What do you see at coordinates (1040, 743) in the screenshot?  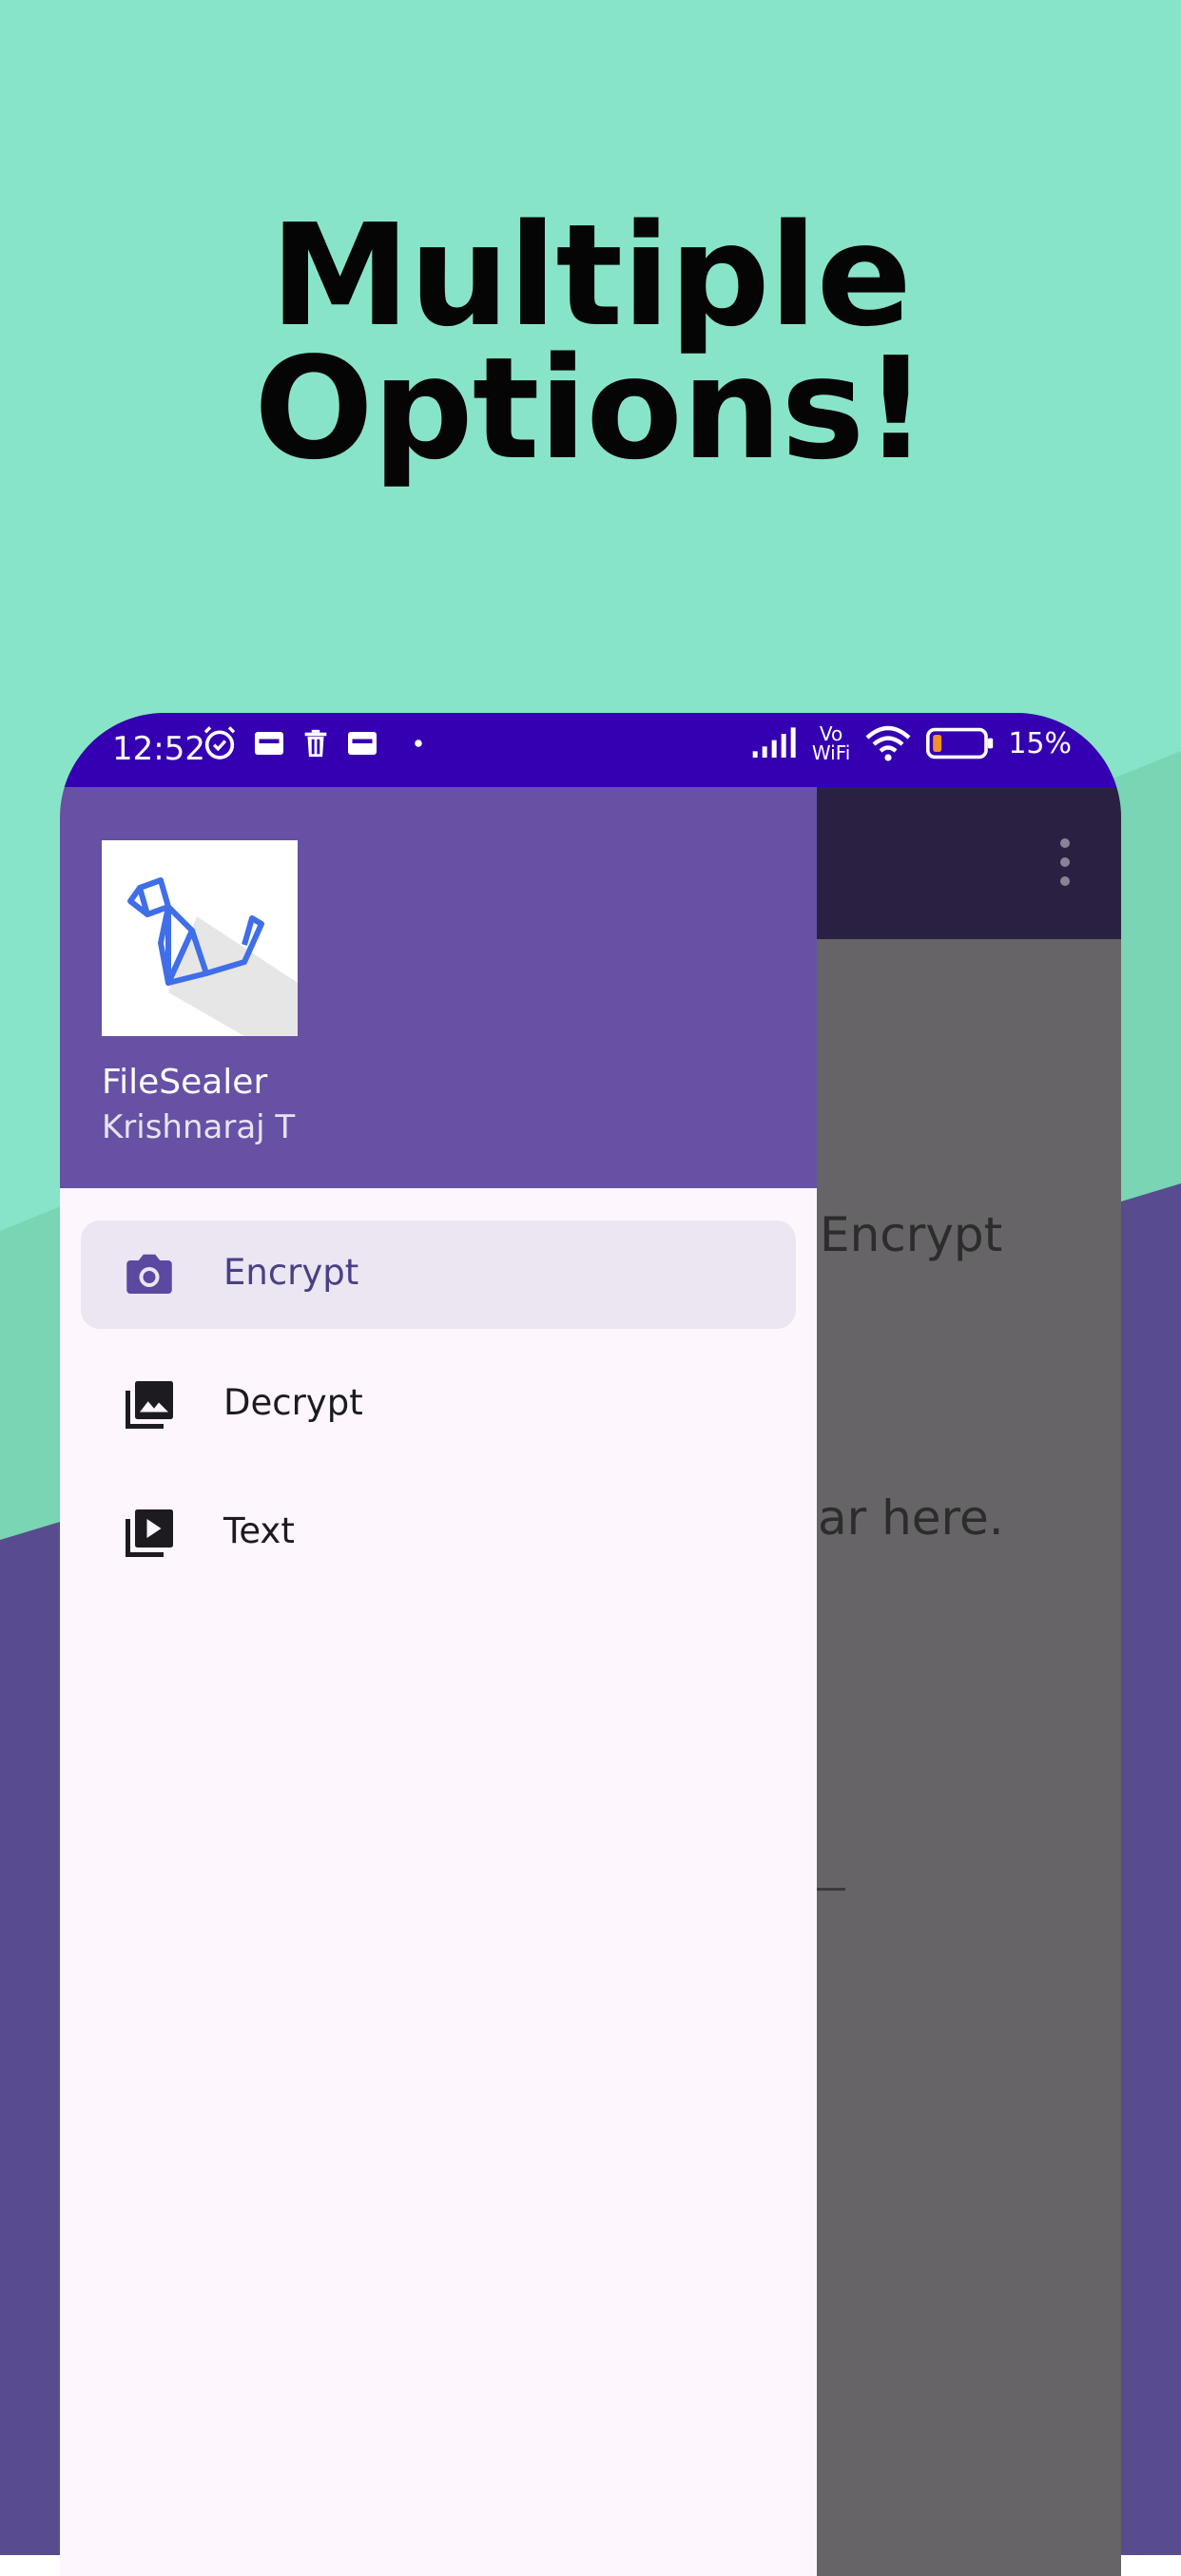 I see `battery-percent: 15%` at bounding box center [1040, 743].